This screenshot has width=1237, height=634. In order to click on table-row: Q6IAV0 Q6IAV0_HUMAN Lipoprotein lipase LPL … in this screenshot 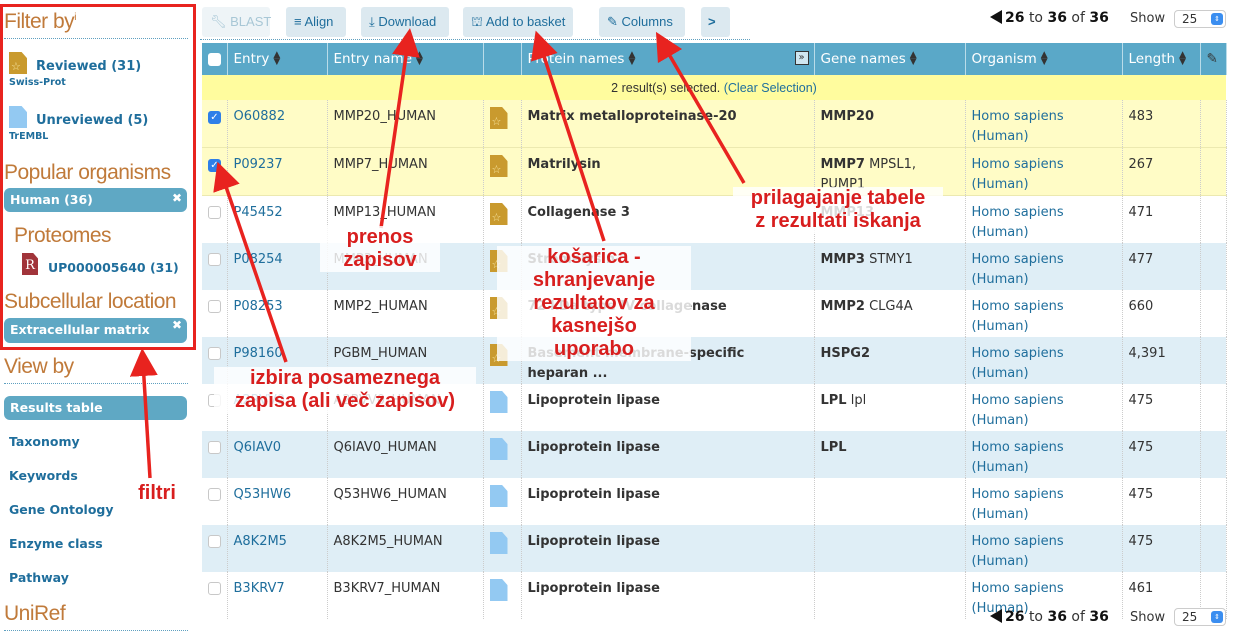, I will do `click(714, 454)`.